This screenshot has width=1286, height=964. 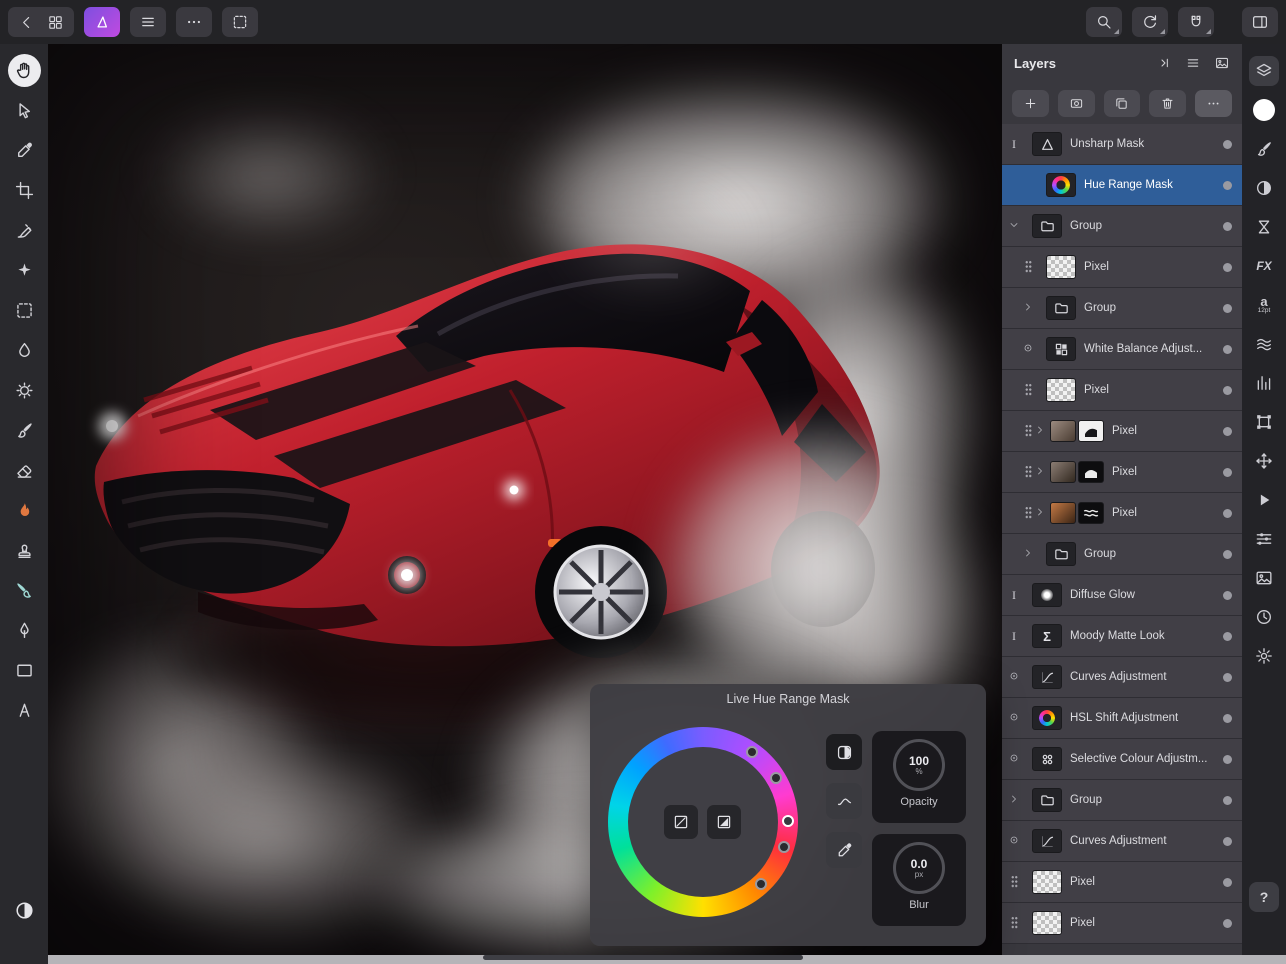 What do you see at coordinates (1264, 383) in the screenshot?
I see `histogram-panel-icon` at bounding box center [1264, 383].